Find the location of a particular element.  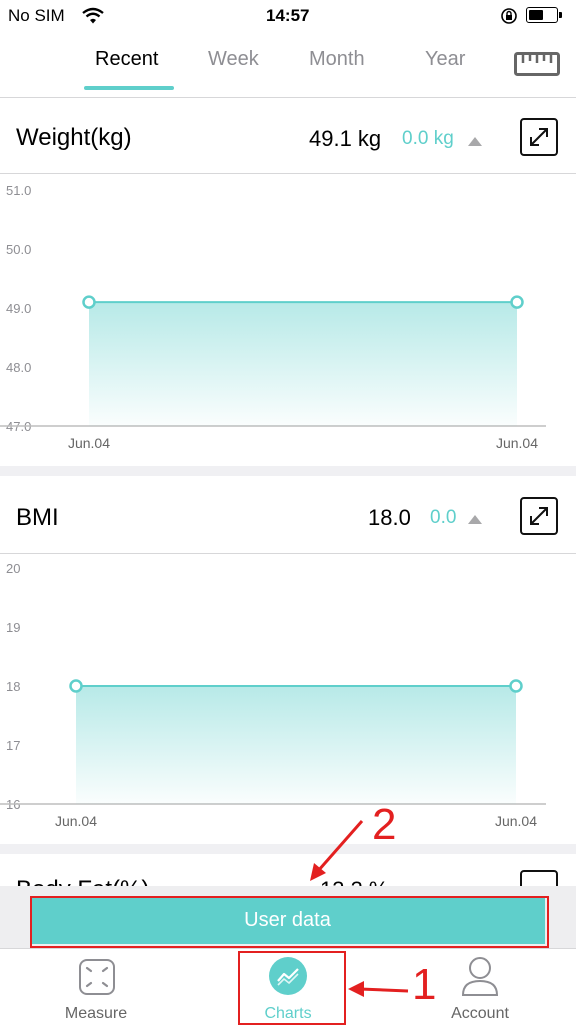

expand-weight-chart-button is located at coordinates (539, 137).